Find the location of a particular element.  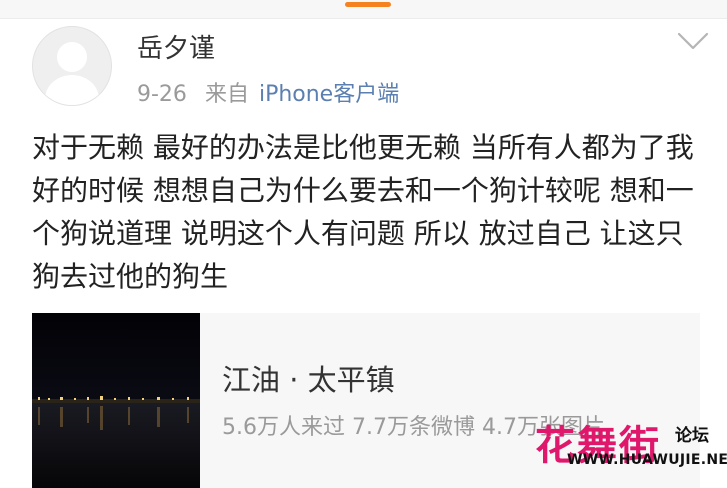

pull-indicator is located at coordinates (368, 4).